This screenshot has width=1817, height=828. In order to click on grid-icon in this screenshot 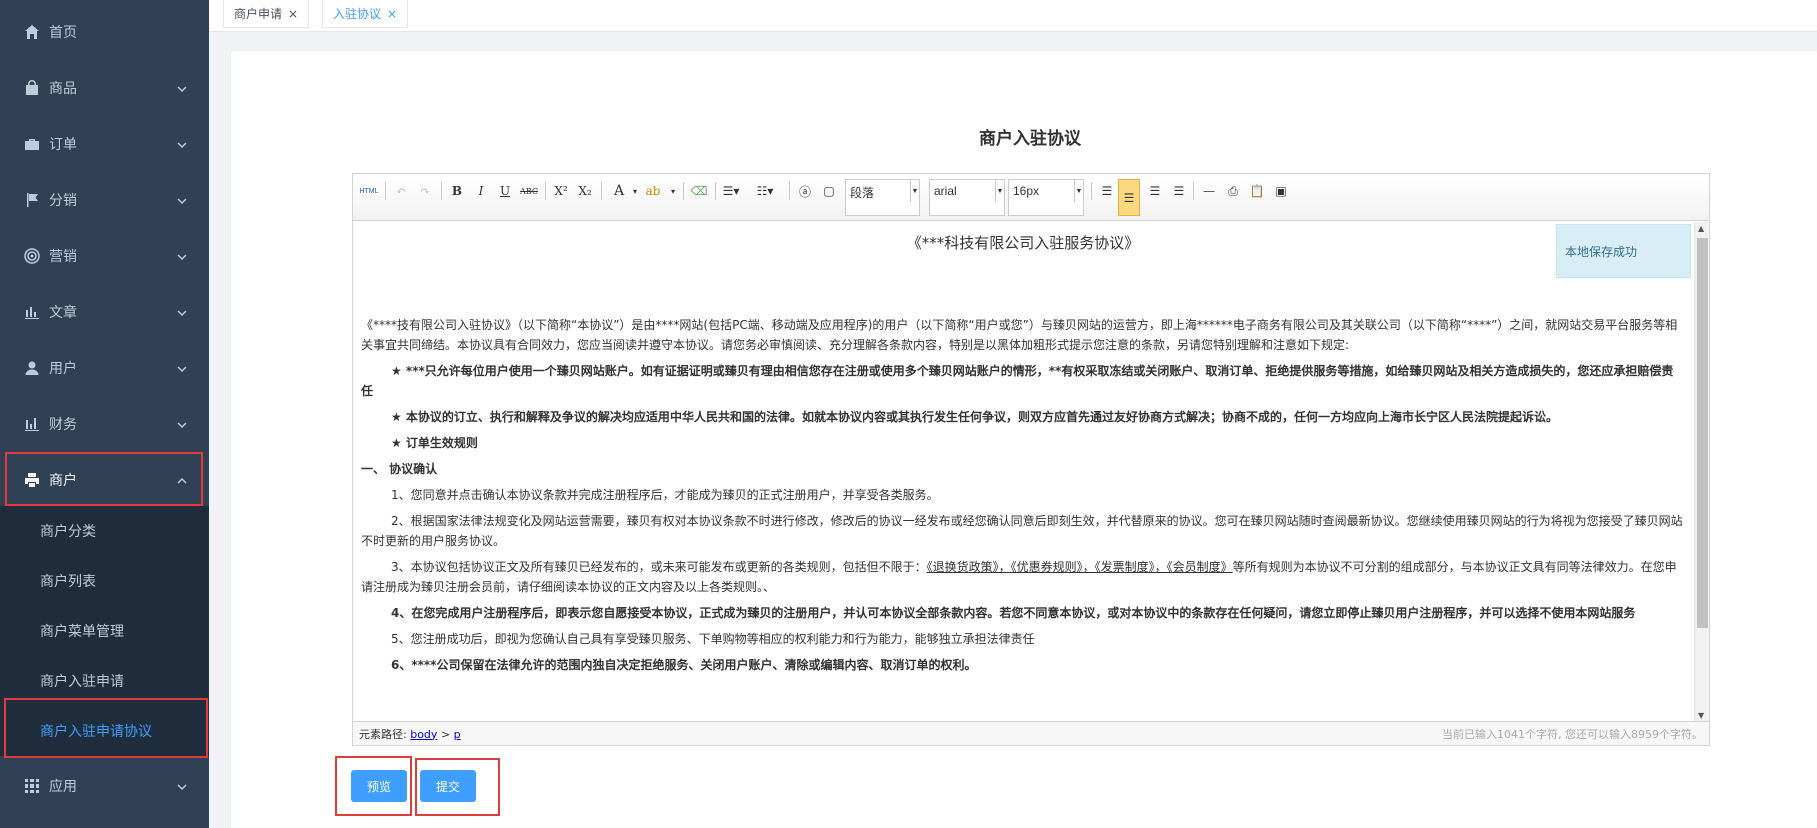, I will do `click(32, 786)`.